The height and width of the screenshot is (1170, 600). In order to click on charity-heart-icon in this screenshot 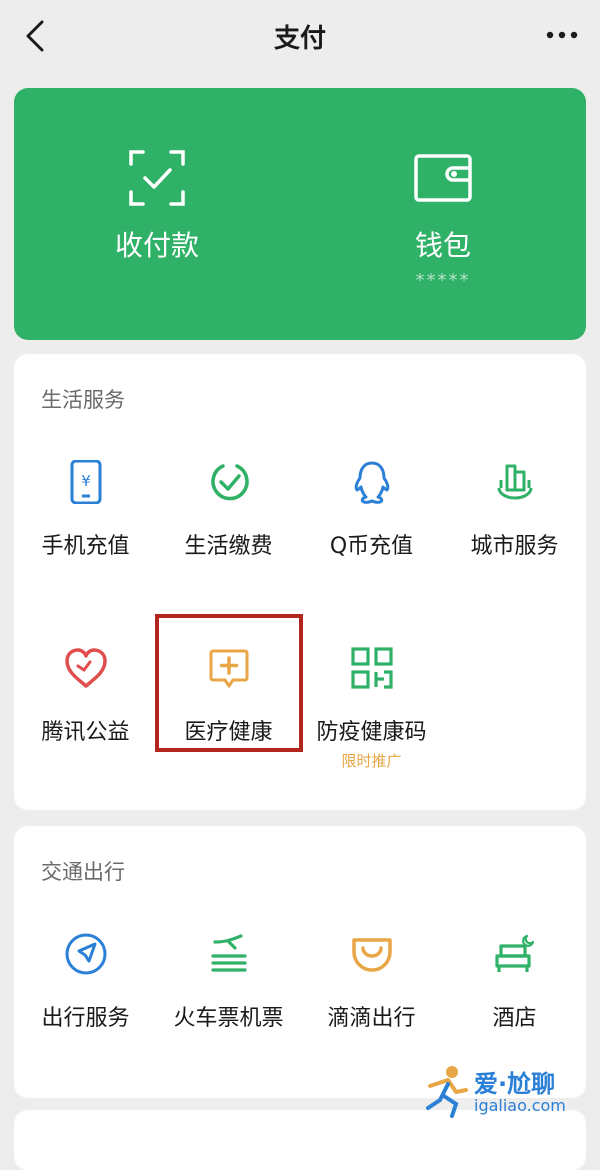, I will do `click(86, 668)`.